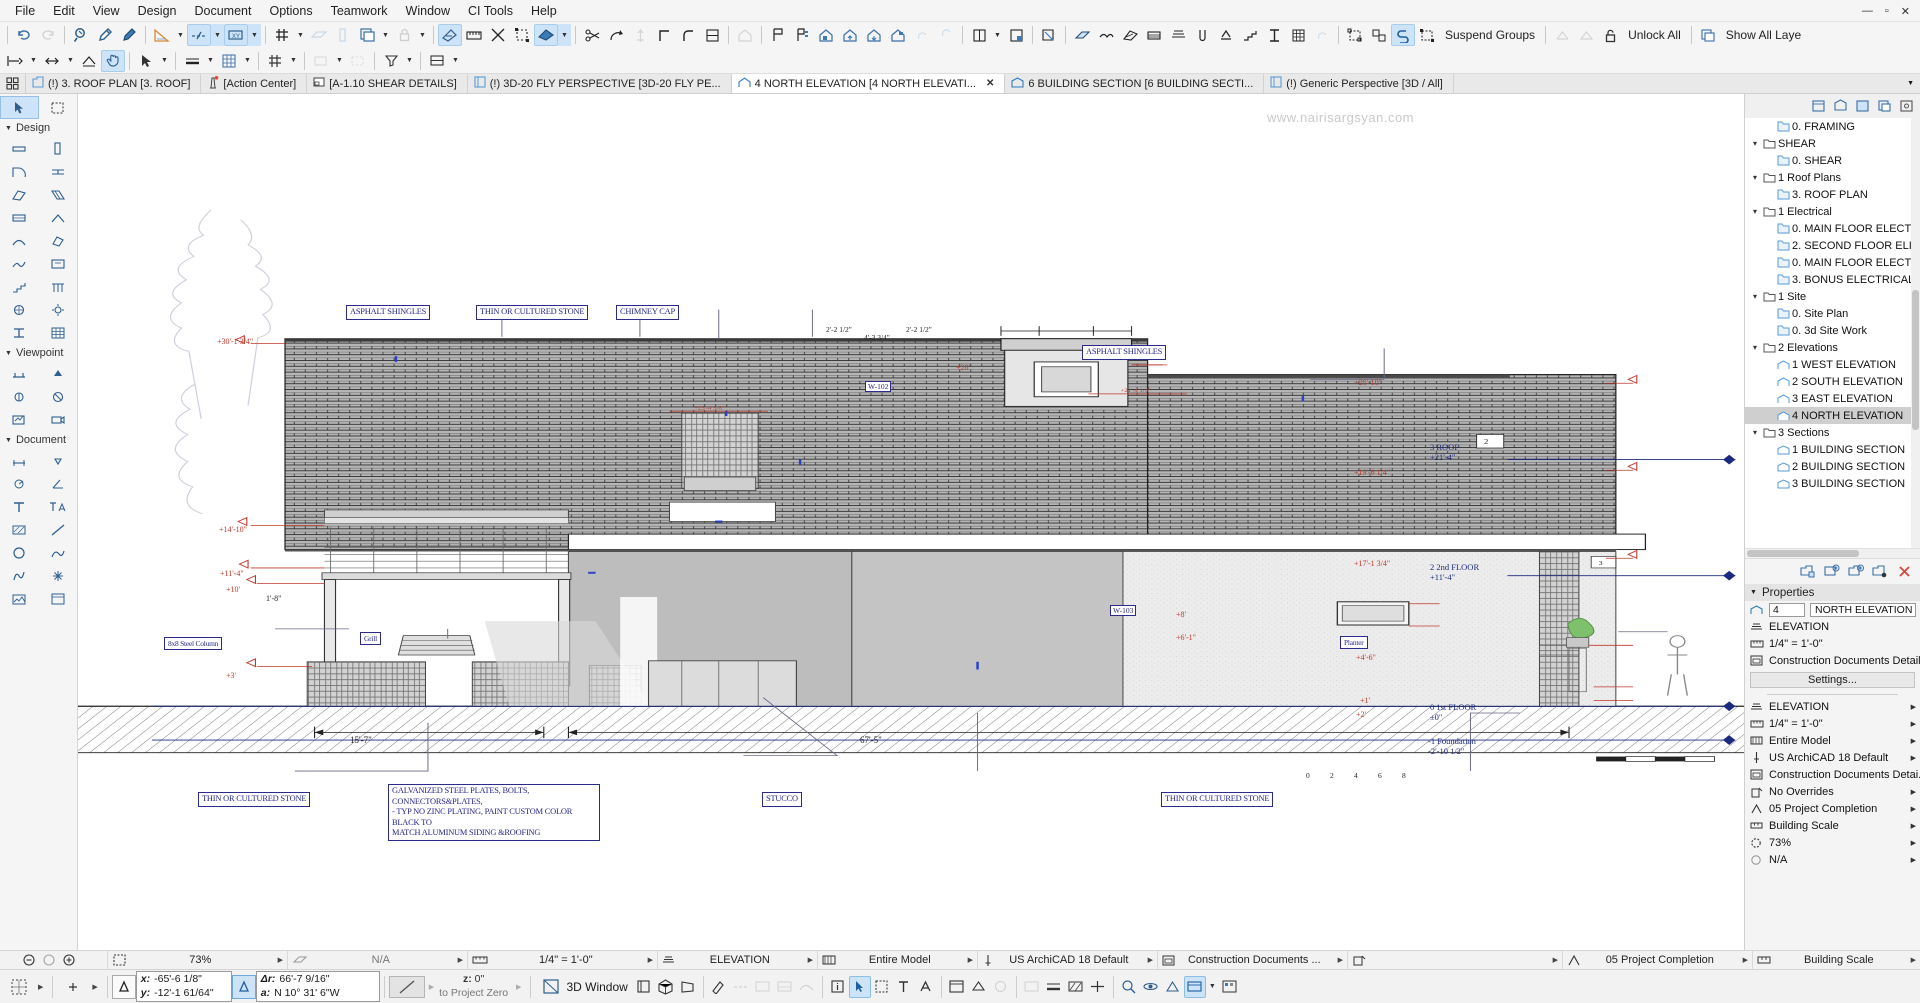  What do you see at coordinates (19, 373) in the screenshot?
I see `tool-section-icon` at bounding box center [19, 373].